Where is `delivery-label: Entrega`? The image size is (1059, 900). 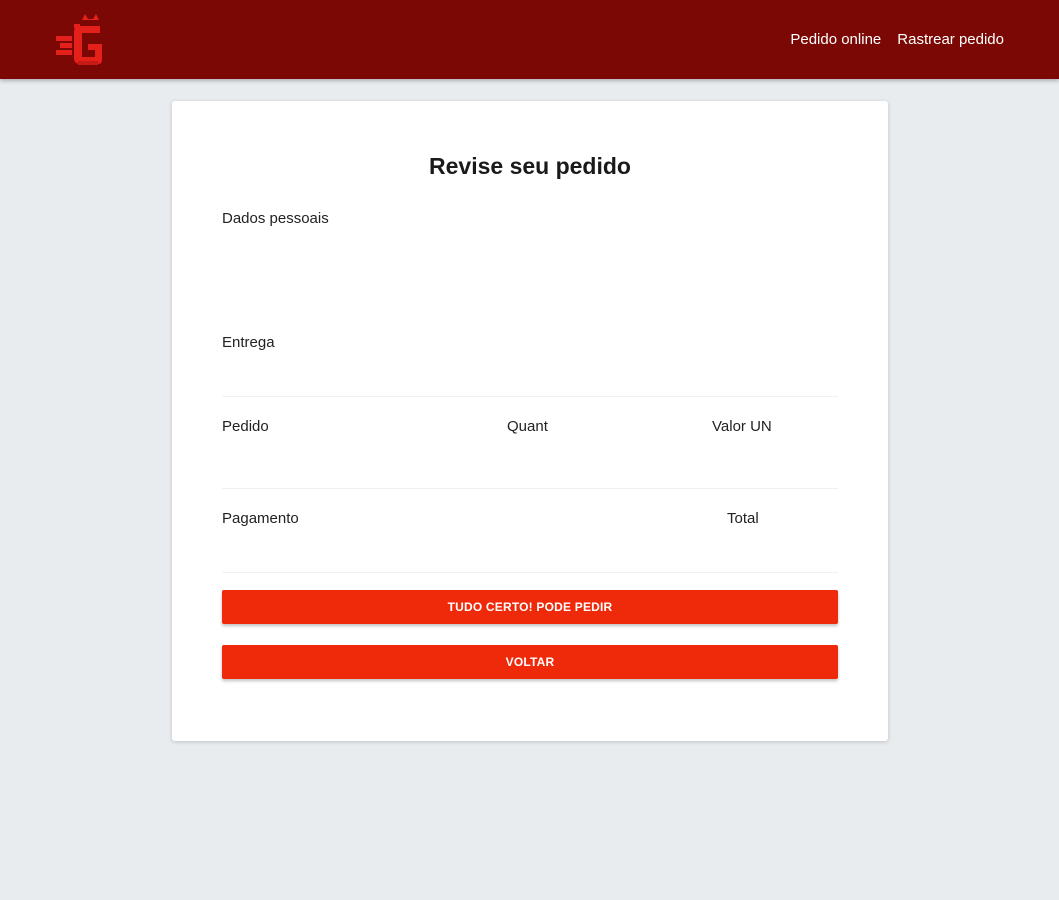 delivery-label: Entrega is located at coordinates (248, 342).